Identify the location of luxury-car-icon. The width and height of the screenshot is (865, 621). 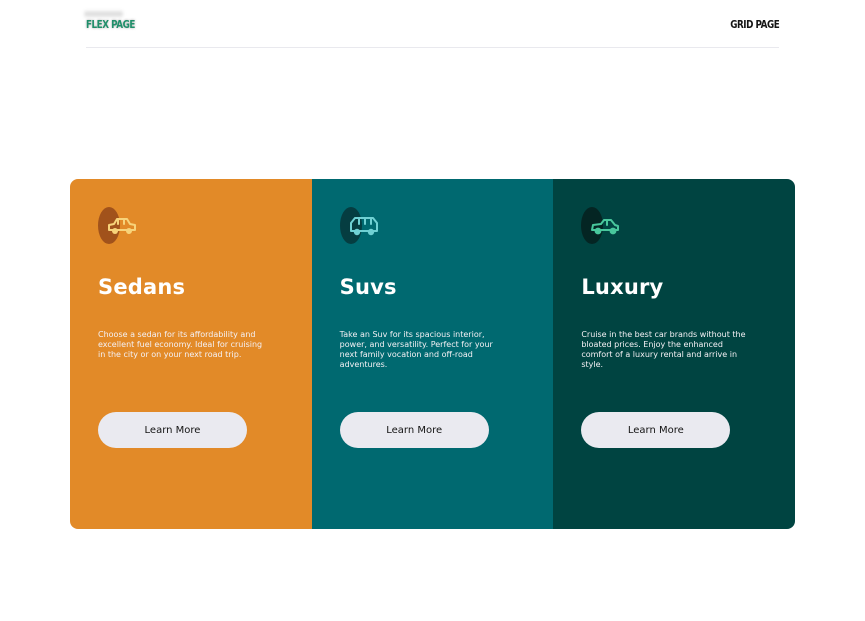
(601, 226).